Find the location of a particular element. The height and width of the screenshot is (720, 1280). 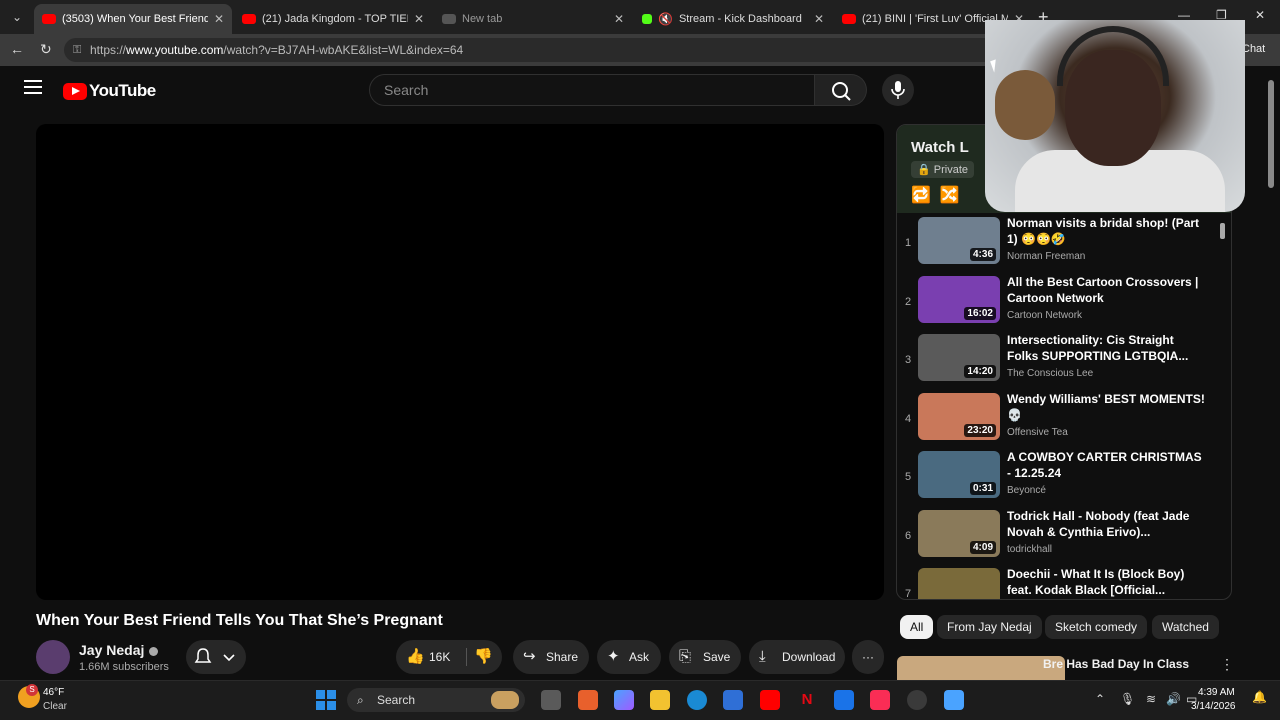

close-window-icon: ✕ is located at coordinates (1260, 15).